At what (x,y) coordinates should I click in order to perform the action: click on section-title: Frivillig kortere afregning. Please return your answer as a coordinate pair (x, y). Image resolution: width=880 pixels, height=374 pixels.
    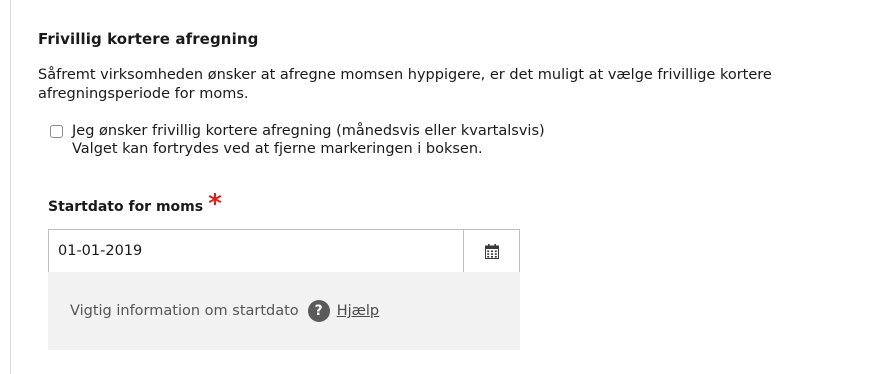
    Looking at the image, I should click on (148, 39).